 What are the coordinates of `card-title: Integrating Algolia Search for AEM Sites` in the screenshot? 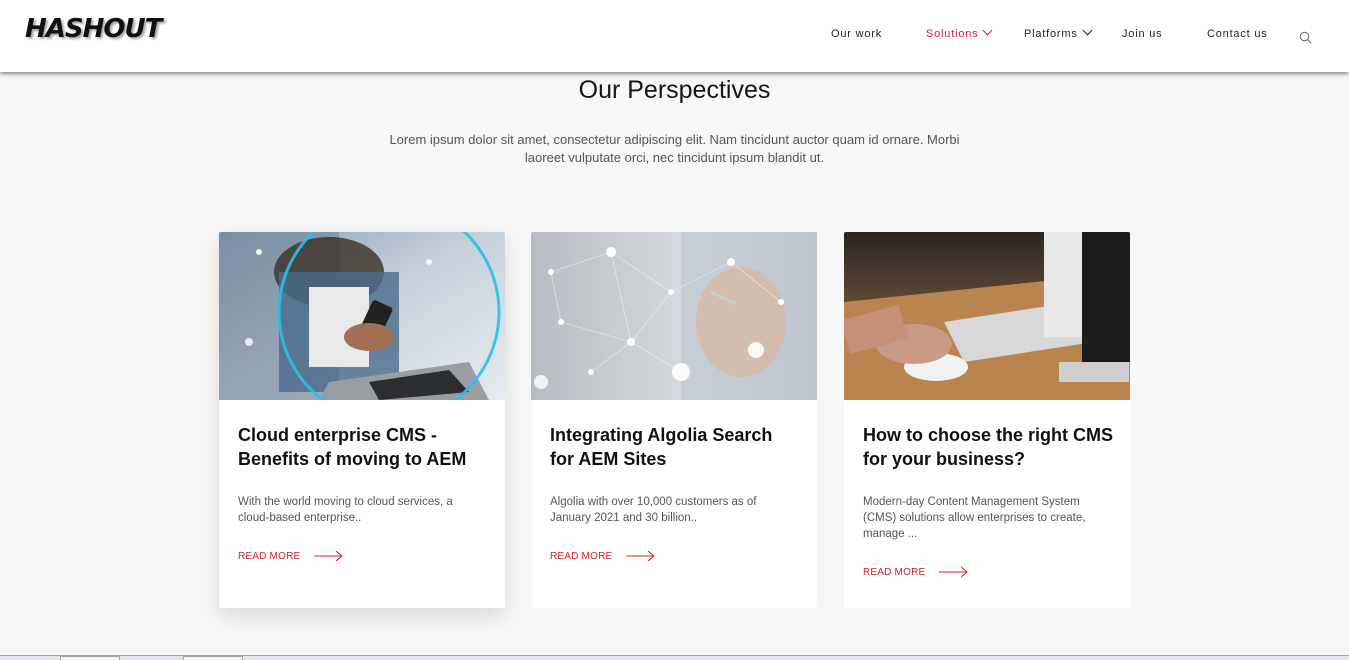 It's located at (675, 447).